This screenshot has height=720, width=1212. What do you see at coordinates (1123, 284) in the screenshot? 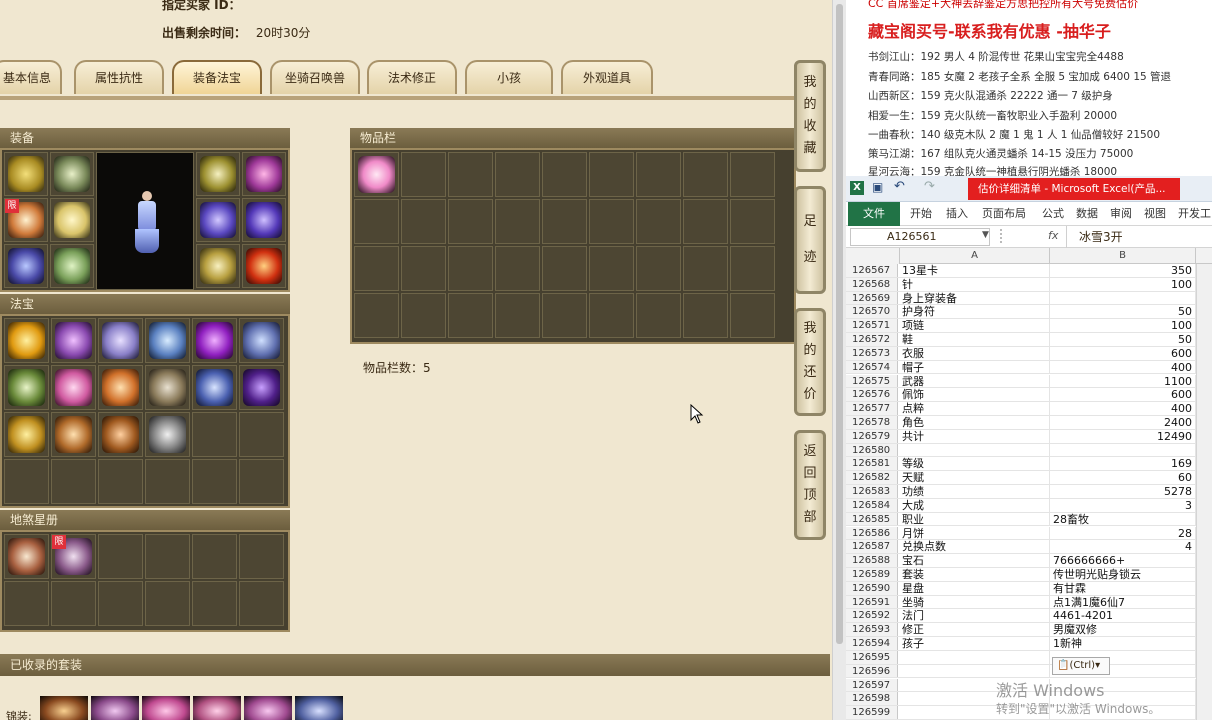
I see `cell-b: 100` at bounding box center [1123, 284].